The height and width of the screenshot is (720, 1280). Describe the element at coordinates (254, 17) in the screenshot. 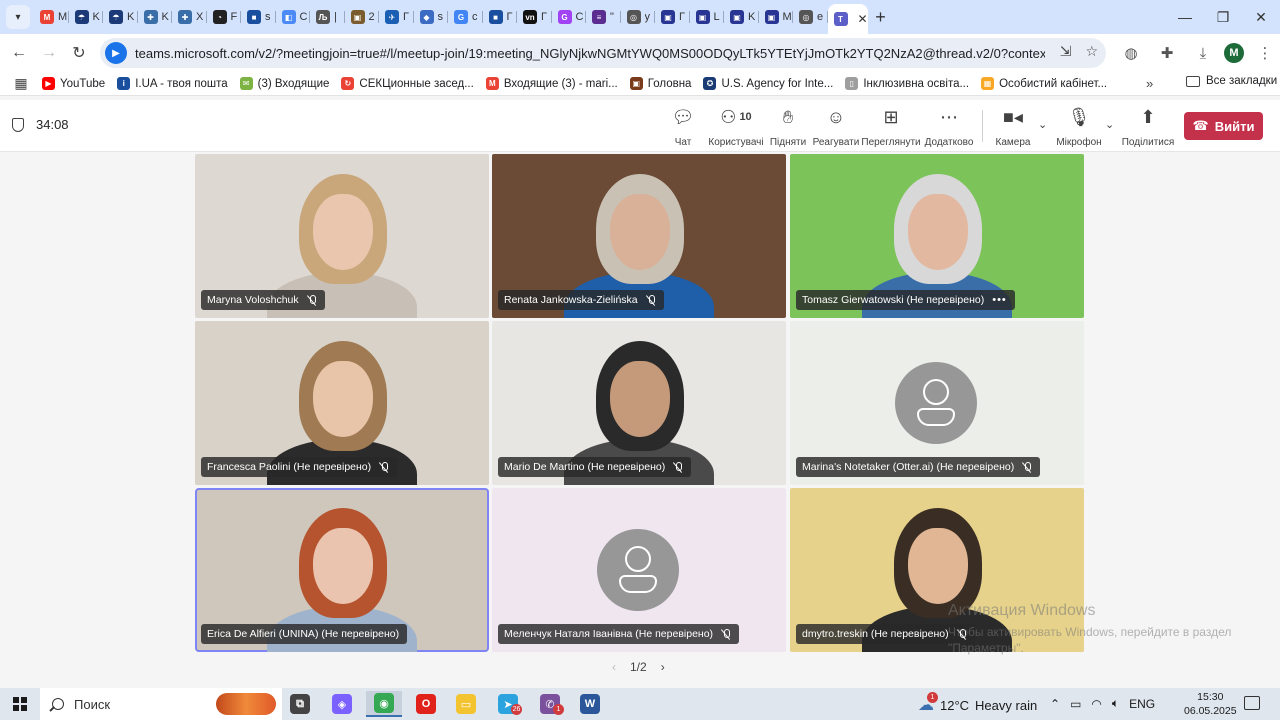

I see `tab-favicon-icon: ■` at that location.